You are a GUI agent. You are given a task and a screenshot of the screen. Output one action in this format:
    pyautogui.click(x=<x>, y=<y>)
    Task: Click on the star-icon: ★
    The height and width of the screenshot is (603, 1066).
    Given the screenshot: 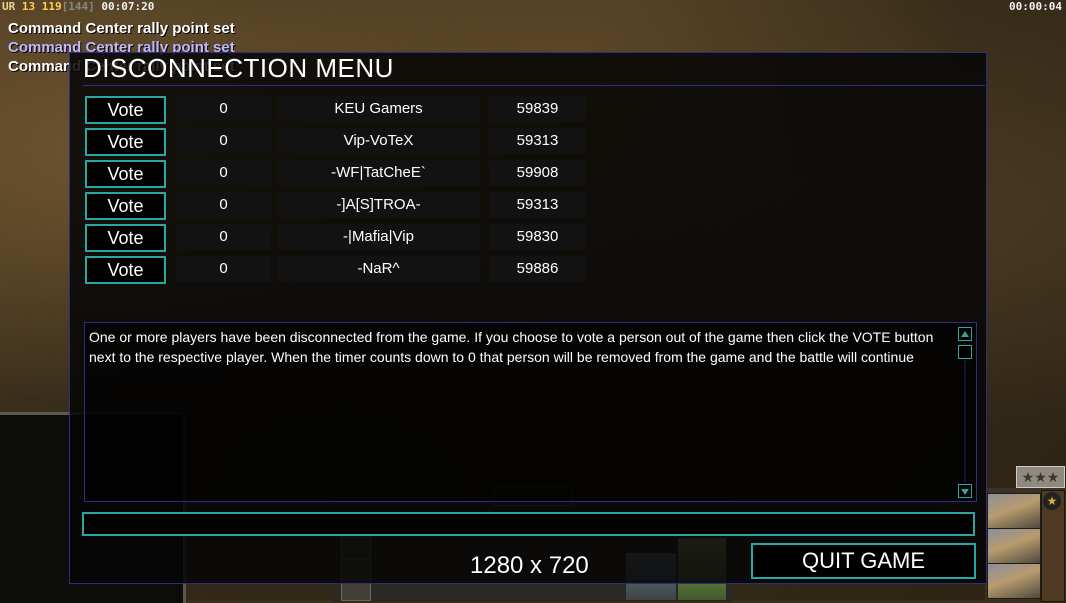 What is the action you would take?
    pyautogui.click(x=1052, y=501)
    